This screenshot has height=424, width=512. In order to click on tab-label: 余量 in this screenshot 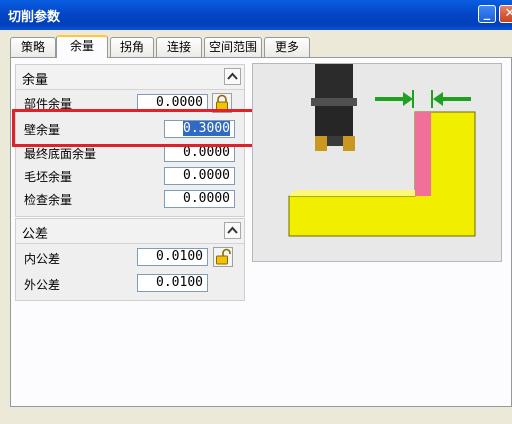, I will do `click(81, 46)`.